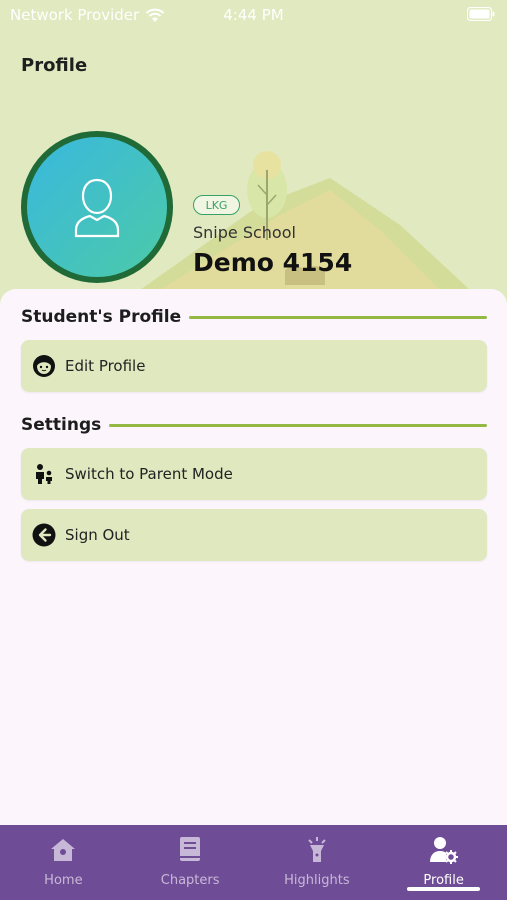 Image resolution: width=507 pixels, height=900 pixels. What do you see at coordinates (244, 232) in the screenshot?
I see `school-name: Snipe School` at bounding box center [244, 232].